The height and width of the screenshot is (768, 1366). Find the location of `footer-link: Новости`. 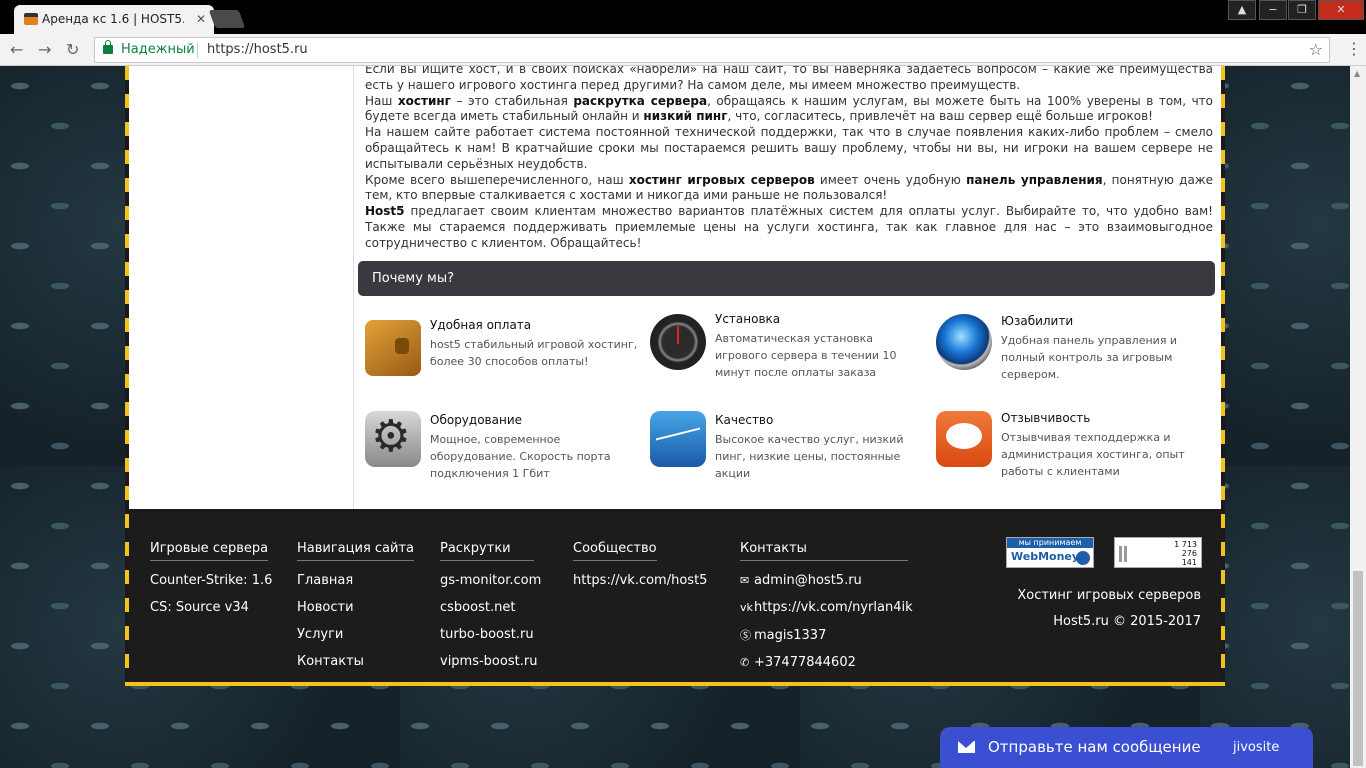

footer-link: Новости is located at coordinates (355, 607).